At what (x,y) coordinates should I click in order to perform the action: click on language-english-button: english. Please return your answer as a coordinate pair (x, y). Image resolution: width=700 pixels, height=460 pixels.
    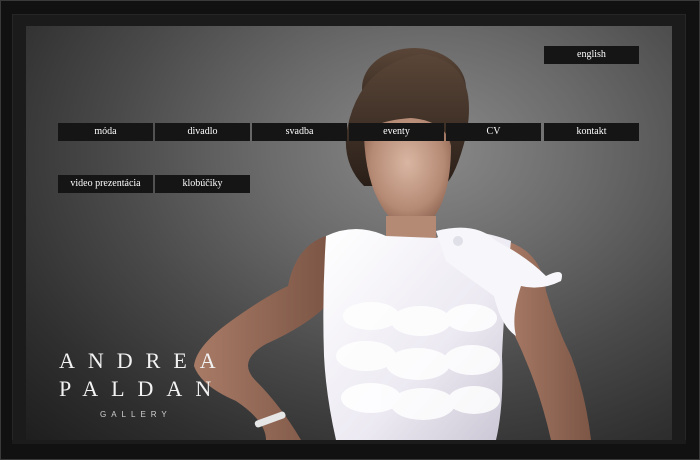
    Looking at the image, I should click on (591, 55).